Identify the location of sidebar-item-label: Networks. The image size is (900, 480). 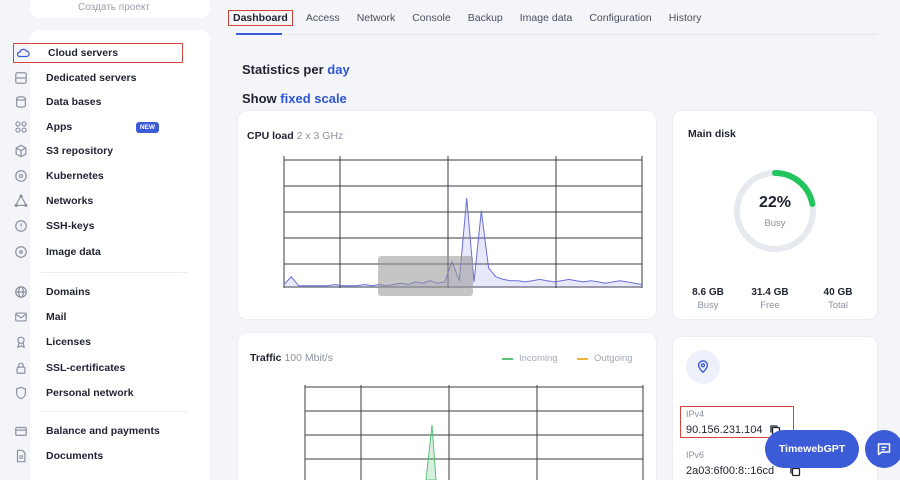
(70, 201).